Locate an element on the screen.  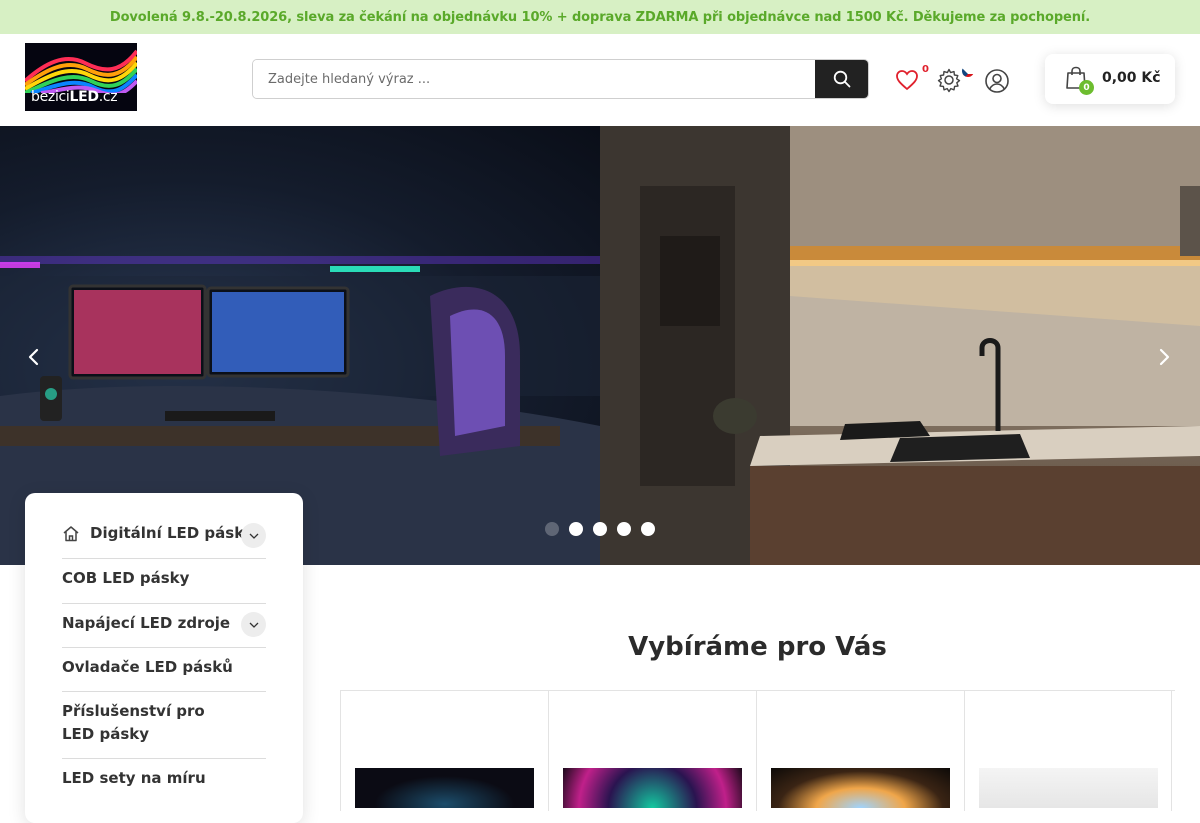
sidebar-item-label: Digitální LED pásky is located at coordinates (172, 533).